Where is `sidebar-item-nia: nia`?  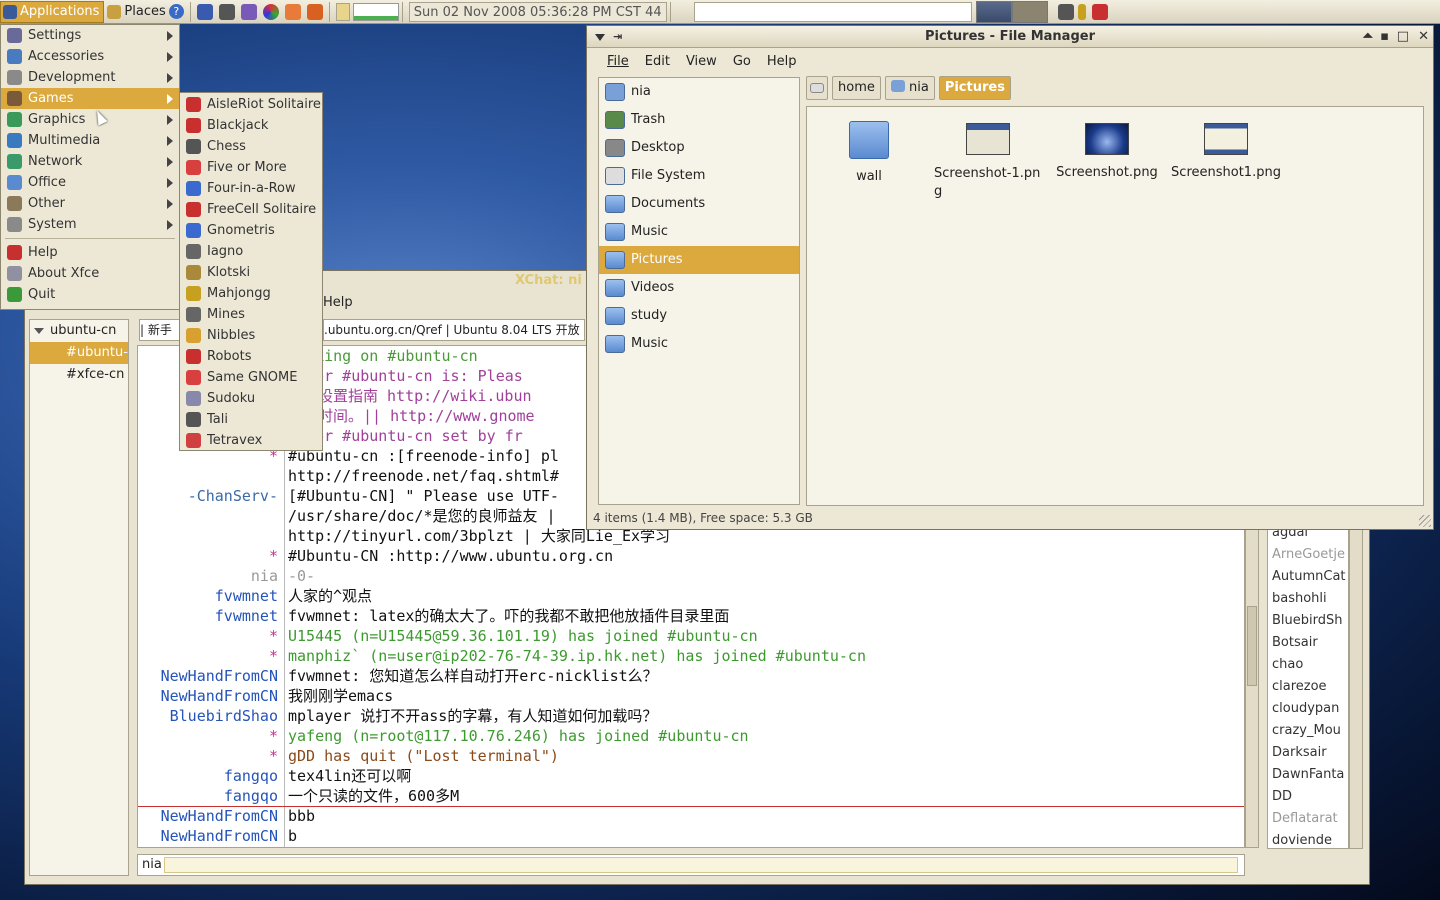 sidebar-item-nia: nia is located at coordinates (699, 92).